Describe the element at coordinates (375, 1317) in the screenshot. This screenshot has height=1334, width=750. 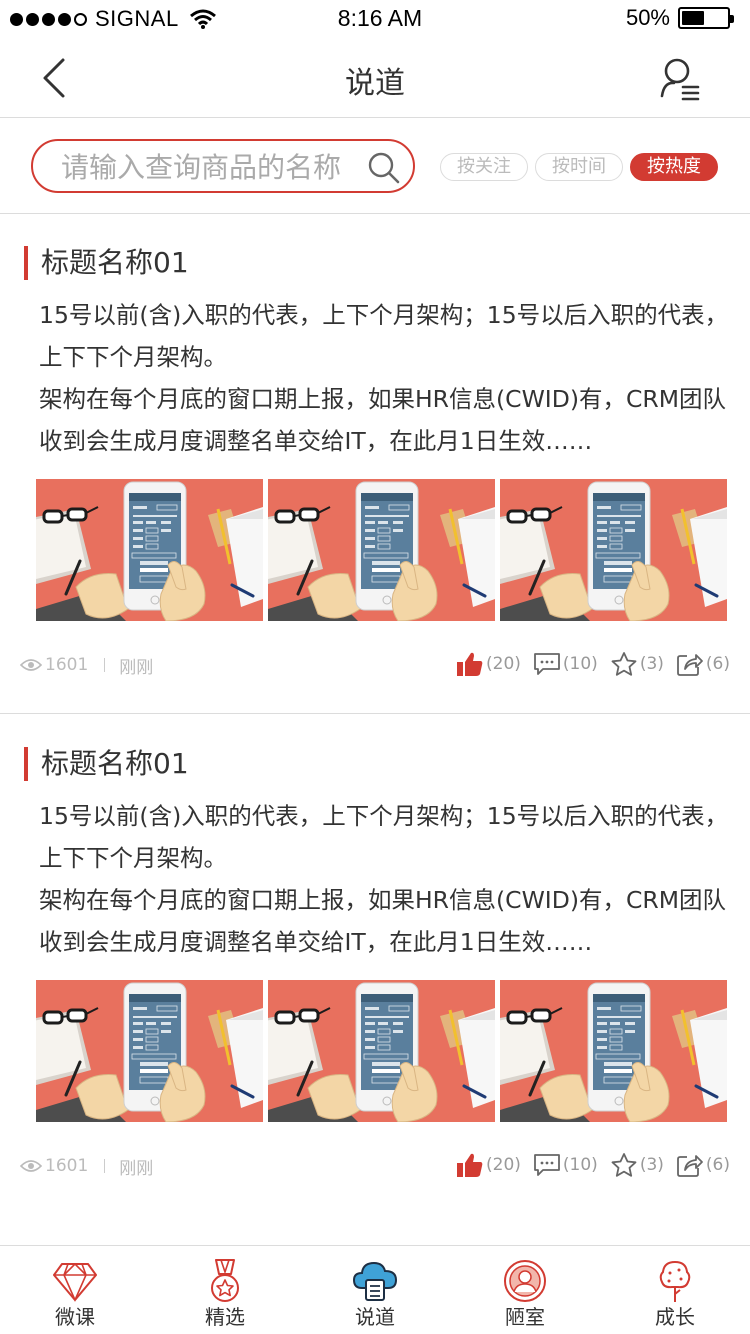
I see `tab-label: 说道` at that location.